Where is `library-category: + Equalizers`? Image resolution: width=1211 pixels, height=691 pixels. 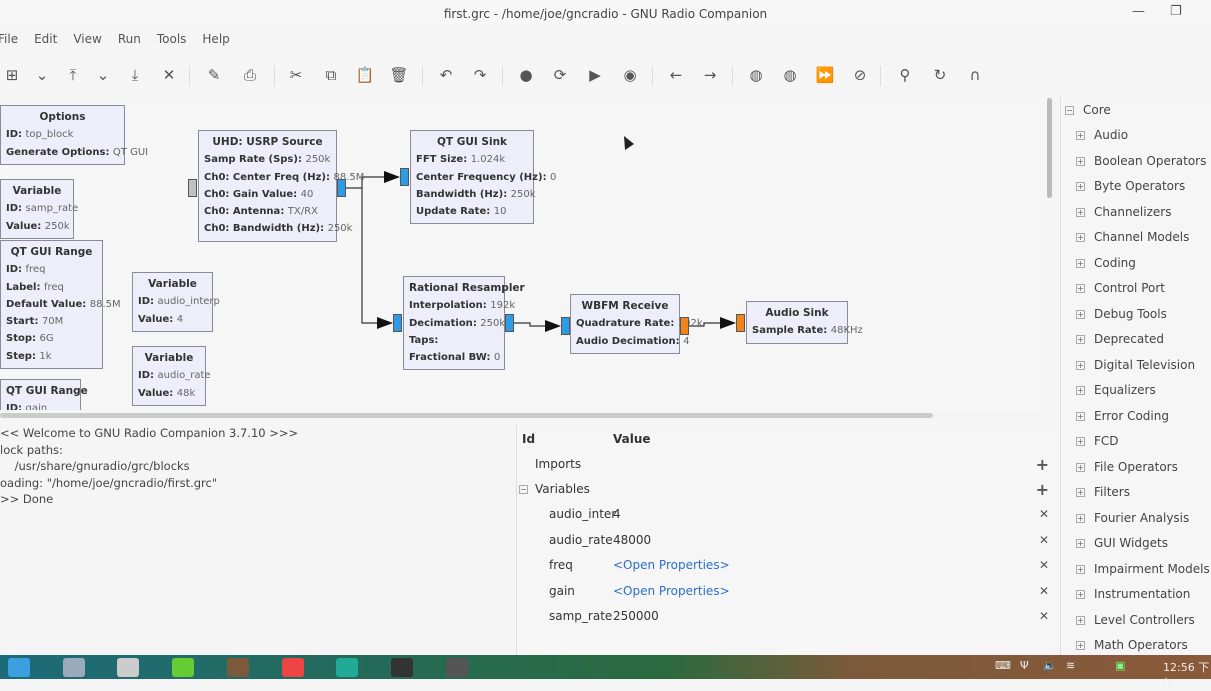 library-category: + Equalizers is located at coordinates (1116, 390).